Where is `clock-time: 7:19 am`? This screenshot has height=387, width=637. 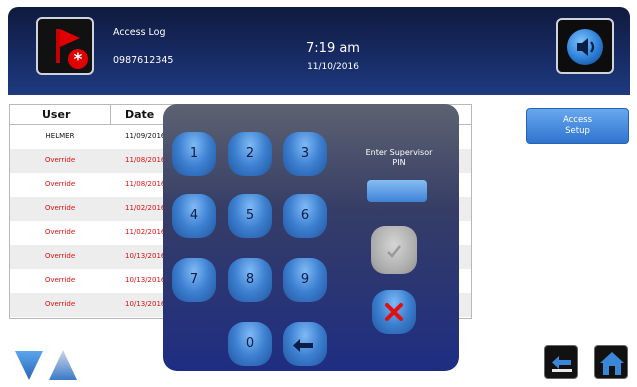 clock-time: 7:19 am is located at coordinates (333, 48).